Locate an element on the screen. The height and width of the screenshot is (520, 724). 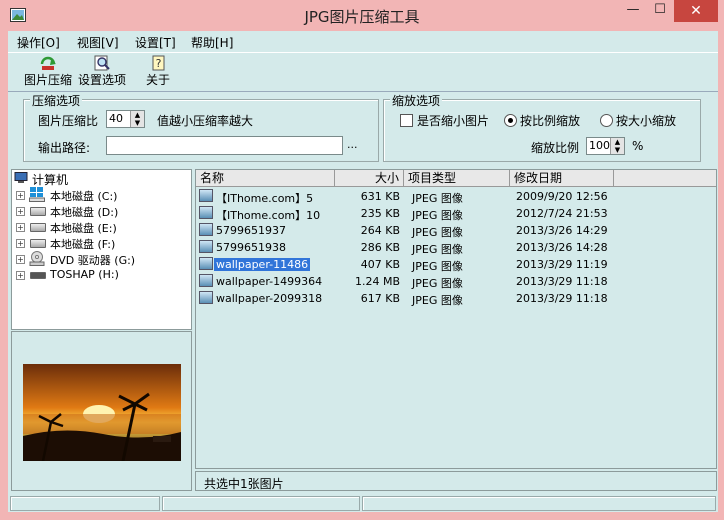
scale-ratio-value: 100 is located at coordinates (599, 145).